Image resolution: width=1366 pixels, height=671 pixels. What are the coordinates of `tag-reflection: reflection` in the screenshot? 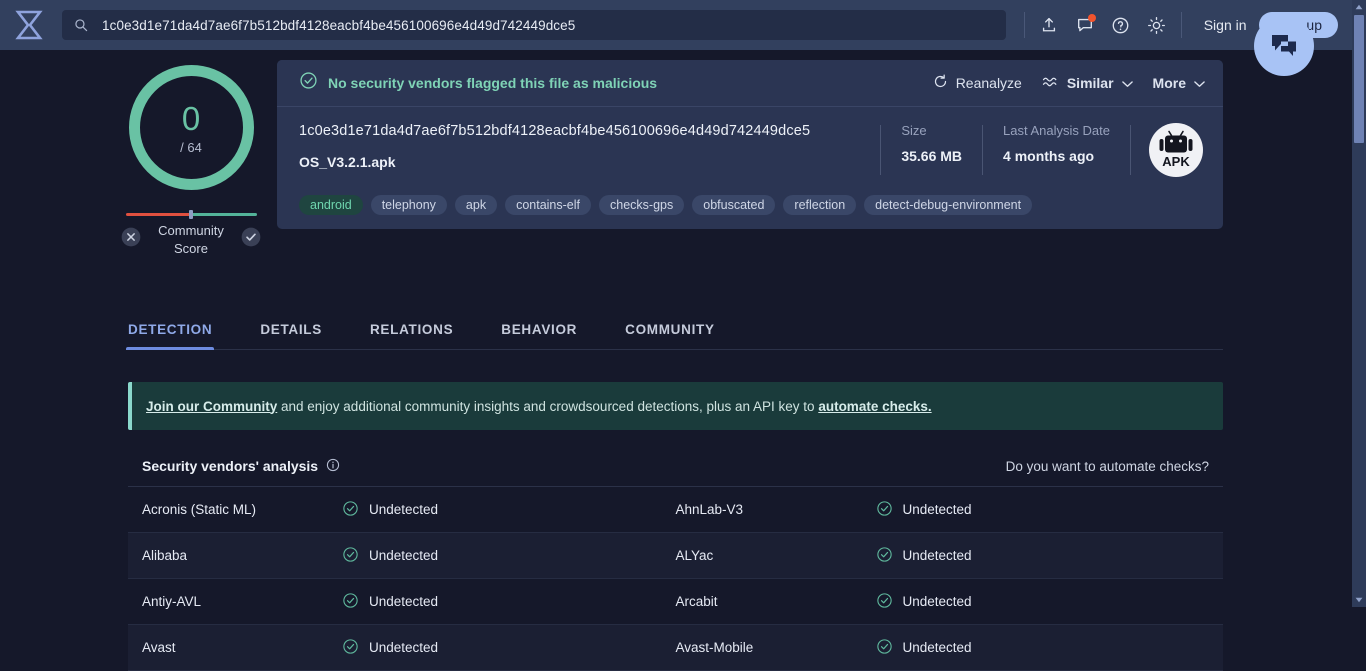 It's located at (820, 205).